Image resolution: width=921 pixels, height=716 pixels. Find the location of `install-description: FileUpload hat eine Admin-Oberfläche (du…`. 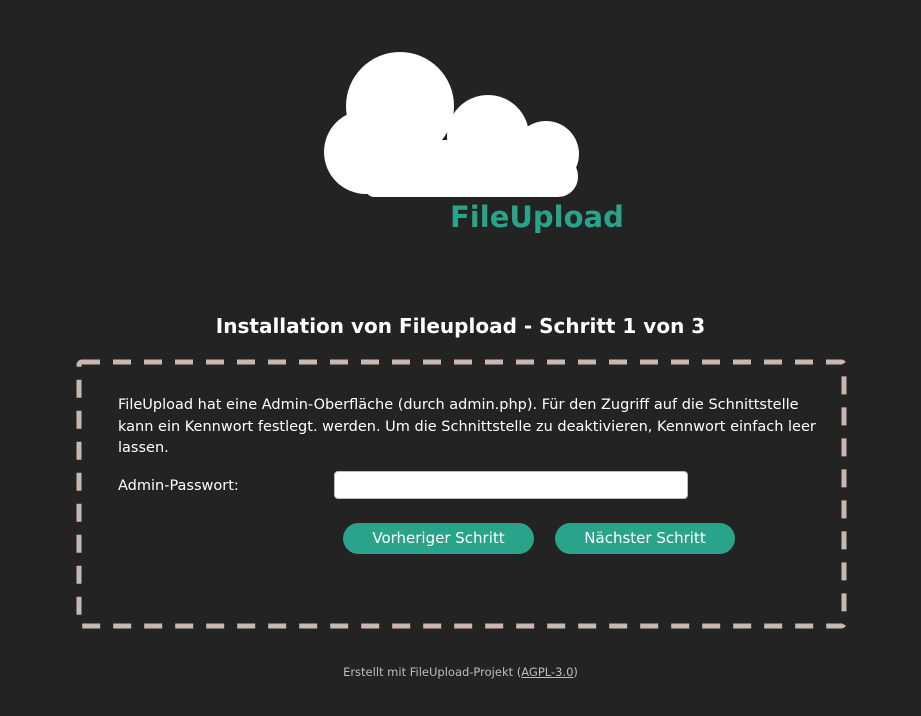

install-description: FileUpload hat eine Admin-Oberfläche (du… is located at coordinates (467, 426).